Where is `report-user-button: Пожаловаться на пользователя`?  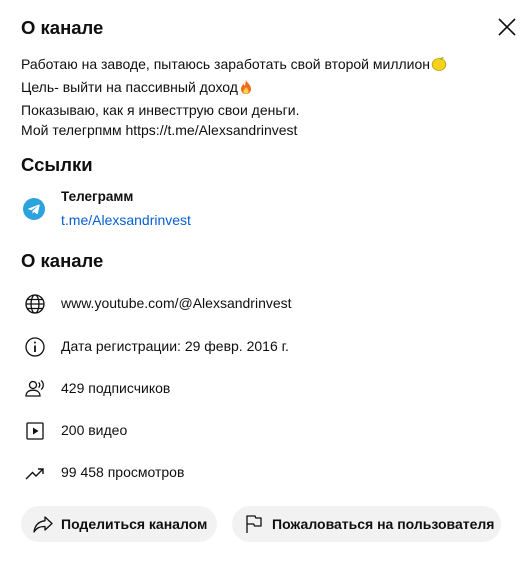
report-user-button: Пожаловаться на пользователя is located at coordinates (366, 524).